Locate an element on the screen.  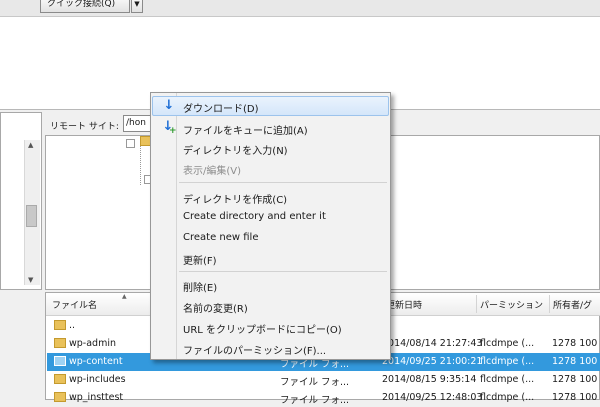
menu-item-label: Create new file is located at coordinates (221, 237).